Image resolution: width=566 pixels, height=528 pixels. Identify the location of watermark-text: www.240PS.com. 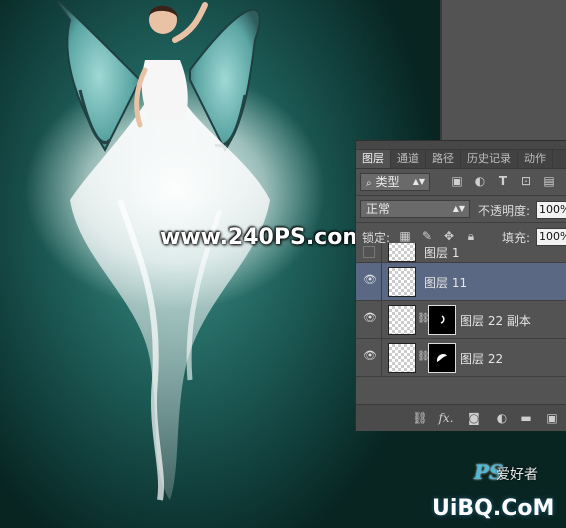
(263, 237).